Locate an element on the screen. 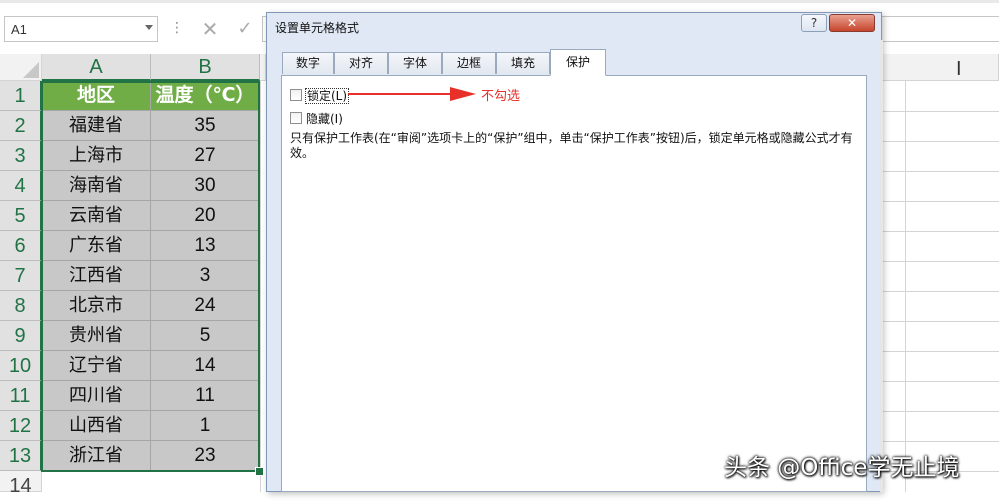 Image resolution: width=999 pixels, height=501 pixels. row-header: 4 is located at coordinates (21, 186).